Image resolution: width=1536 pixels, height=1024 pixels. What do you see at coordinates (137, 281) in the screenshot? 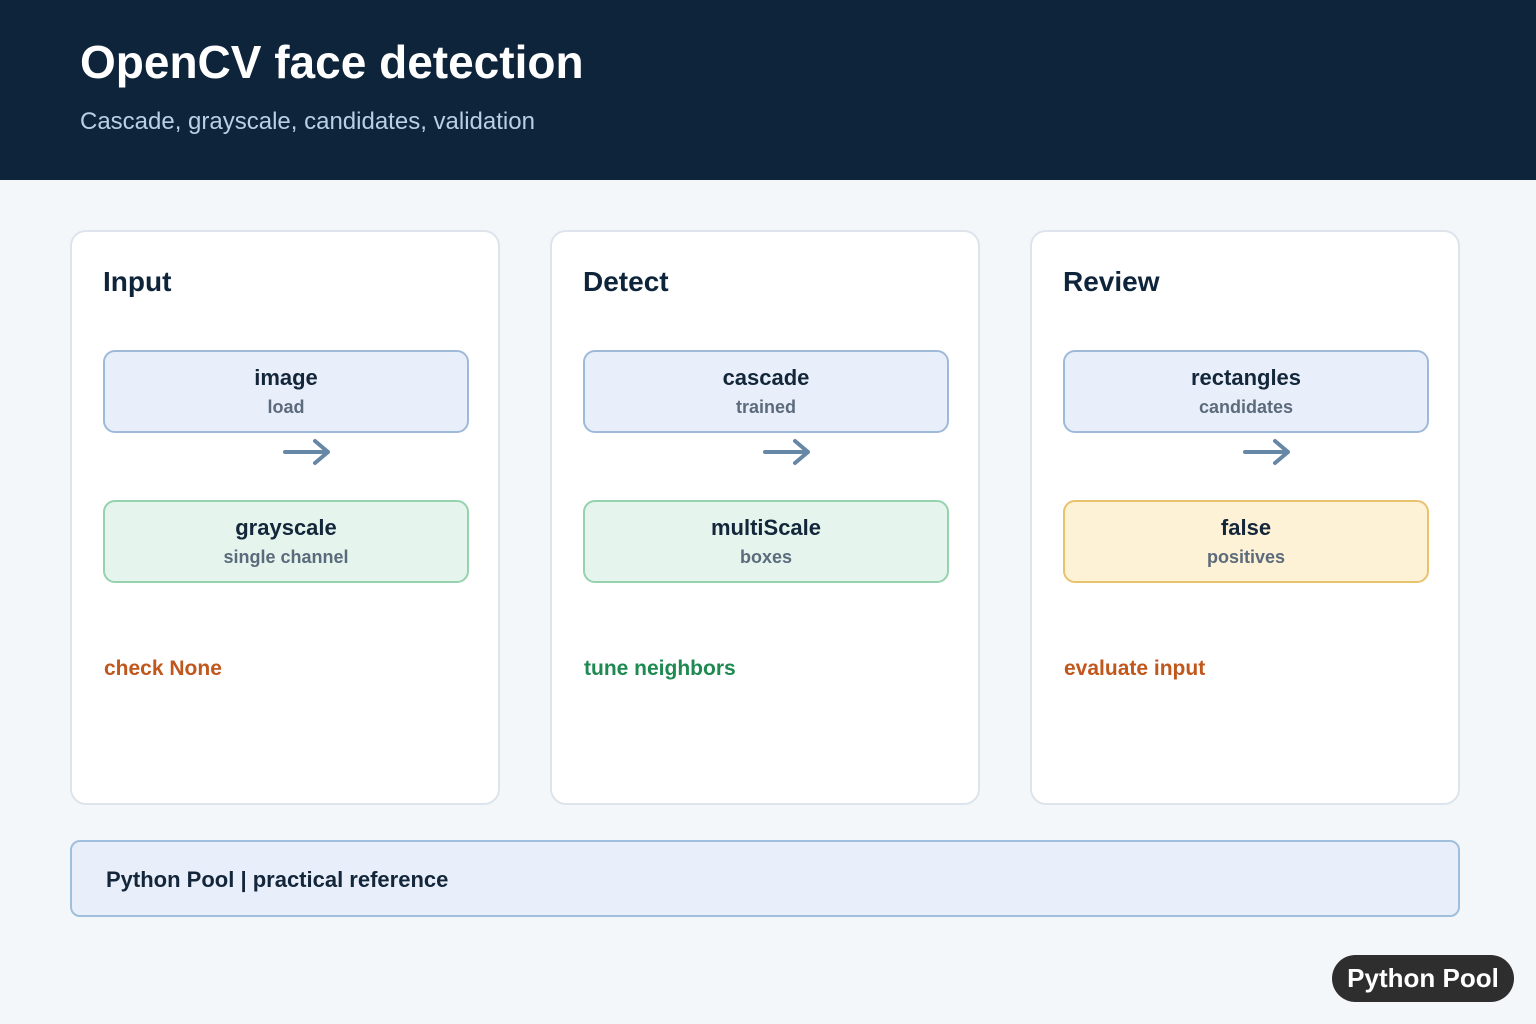
I see `panel-title: Input` at bounding box center [137, 281].